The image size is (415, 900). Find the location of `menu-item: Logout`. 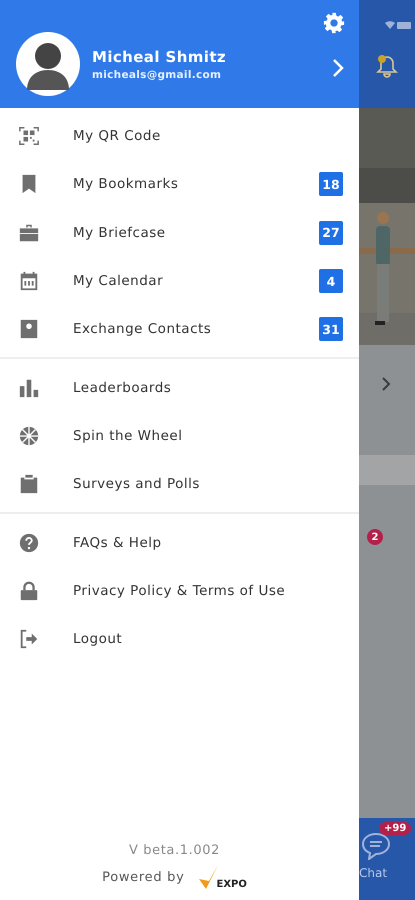

menu-item: Logout is located at coordinates (208, 639).